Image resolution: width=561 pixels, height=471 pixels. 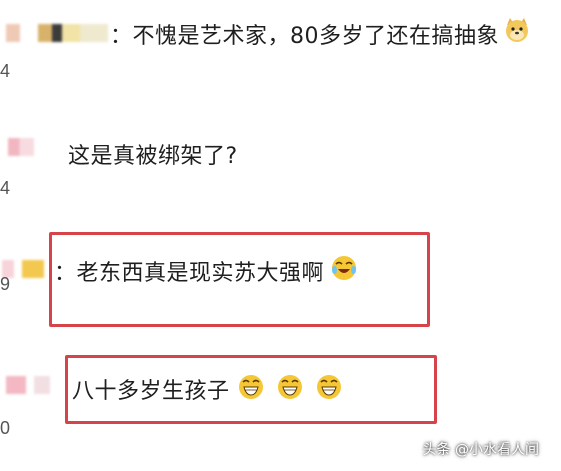 I want to click on comment-text: 八十多岁生孩子, so click(x=151, y=391).